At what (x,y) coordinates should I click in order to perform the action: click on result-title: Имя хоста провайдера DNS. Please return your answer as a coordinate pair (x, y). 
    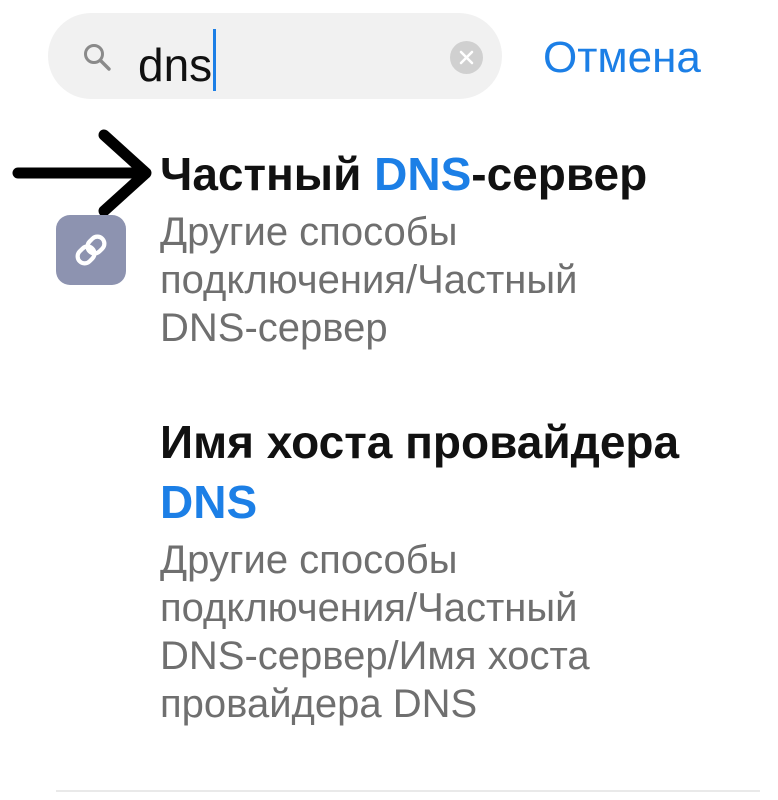
    Looking at the image, I should click on (460, 472).